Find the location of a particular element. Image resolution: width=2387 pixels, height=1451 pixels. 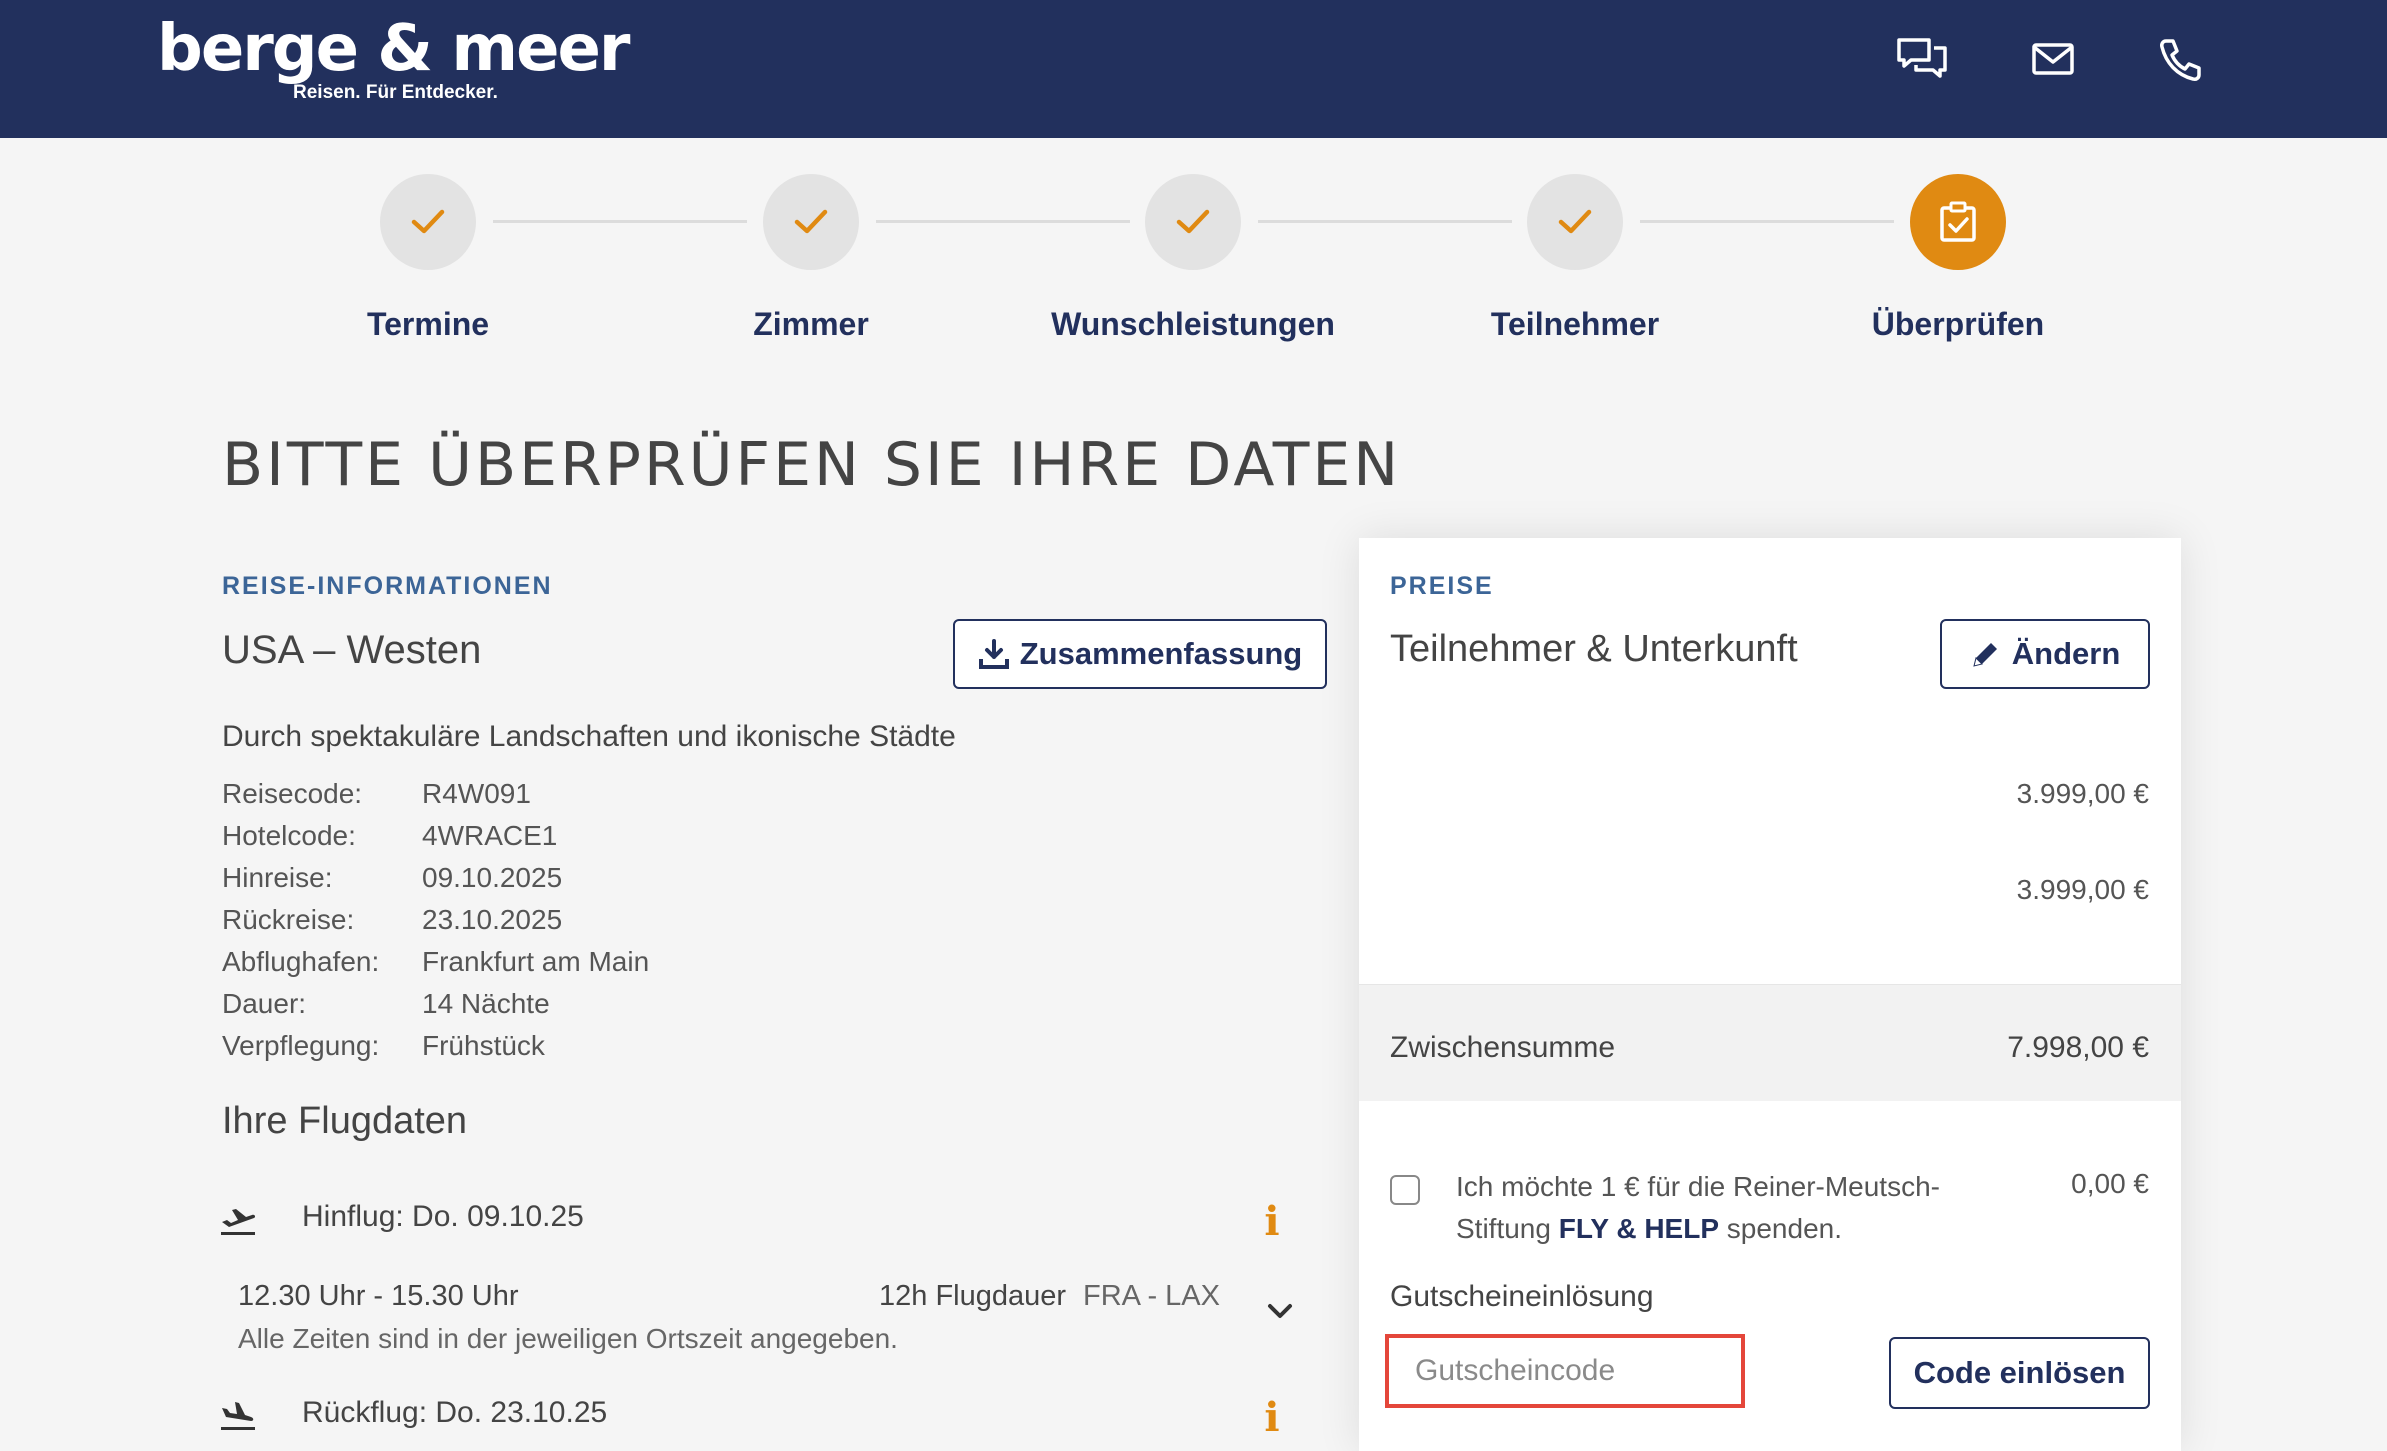

detail-row-hinreise: Hinreise: 09.10.2025 is located at coordinates (392, 878).